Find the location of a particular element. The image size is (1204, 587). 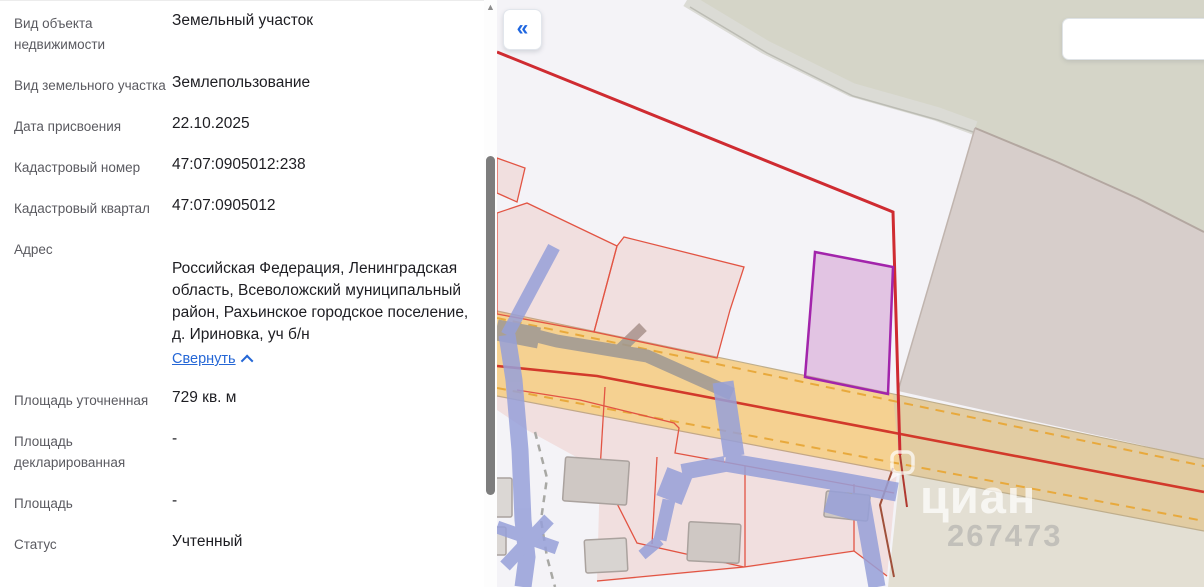

field-assignment-date: Дата присвоения 22.10.2025 is located at coordinates (242, 125).